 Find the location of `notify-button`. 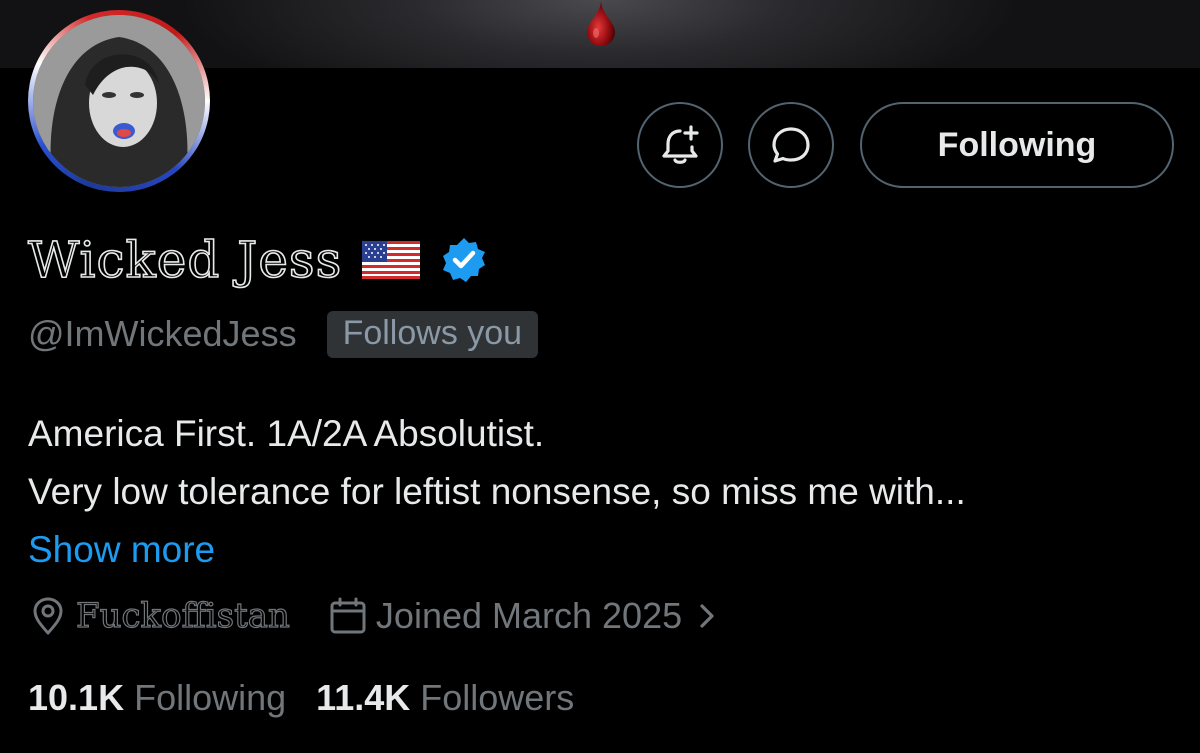

notify-button is located at coordinates (680, 145).